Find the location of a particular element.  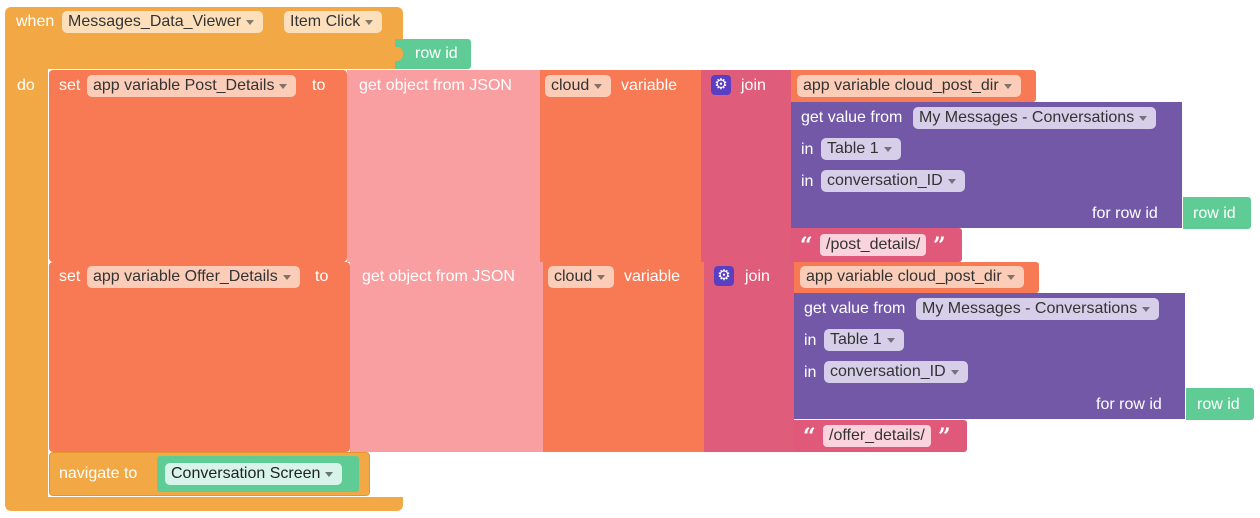

event-block-spine is located at coordinates (26, 285).